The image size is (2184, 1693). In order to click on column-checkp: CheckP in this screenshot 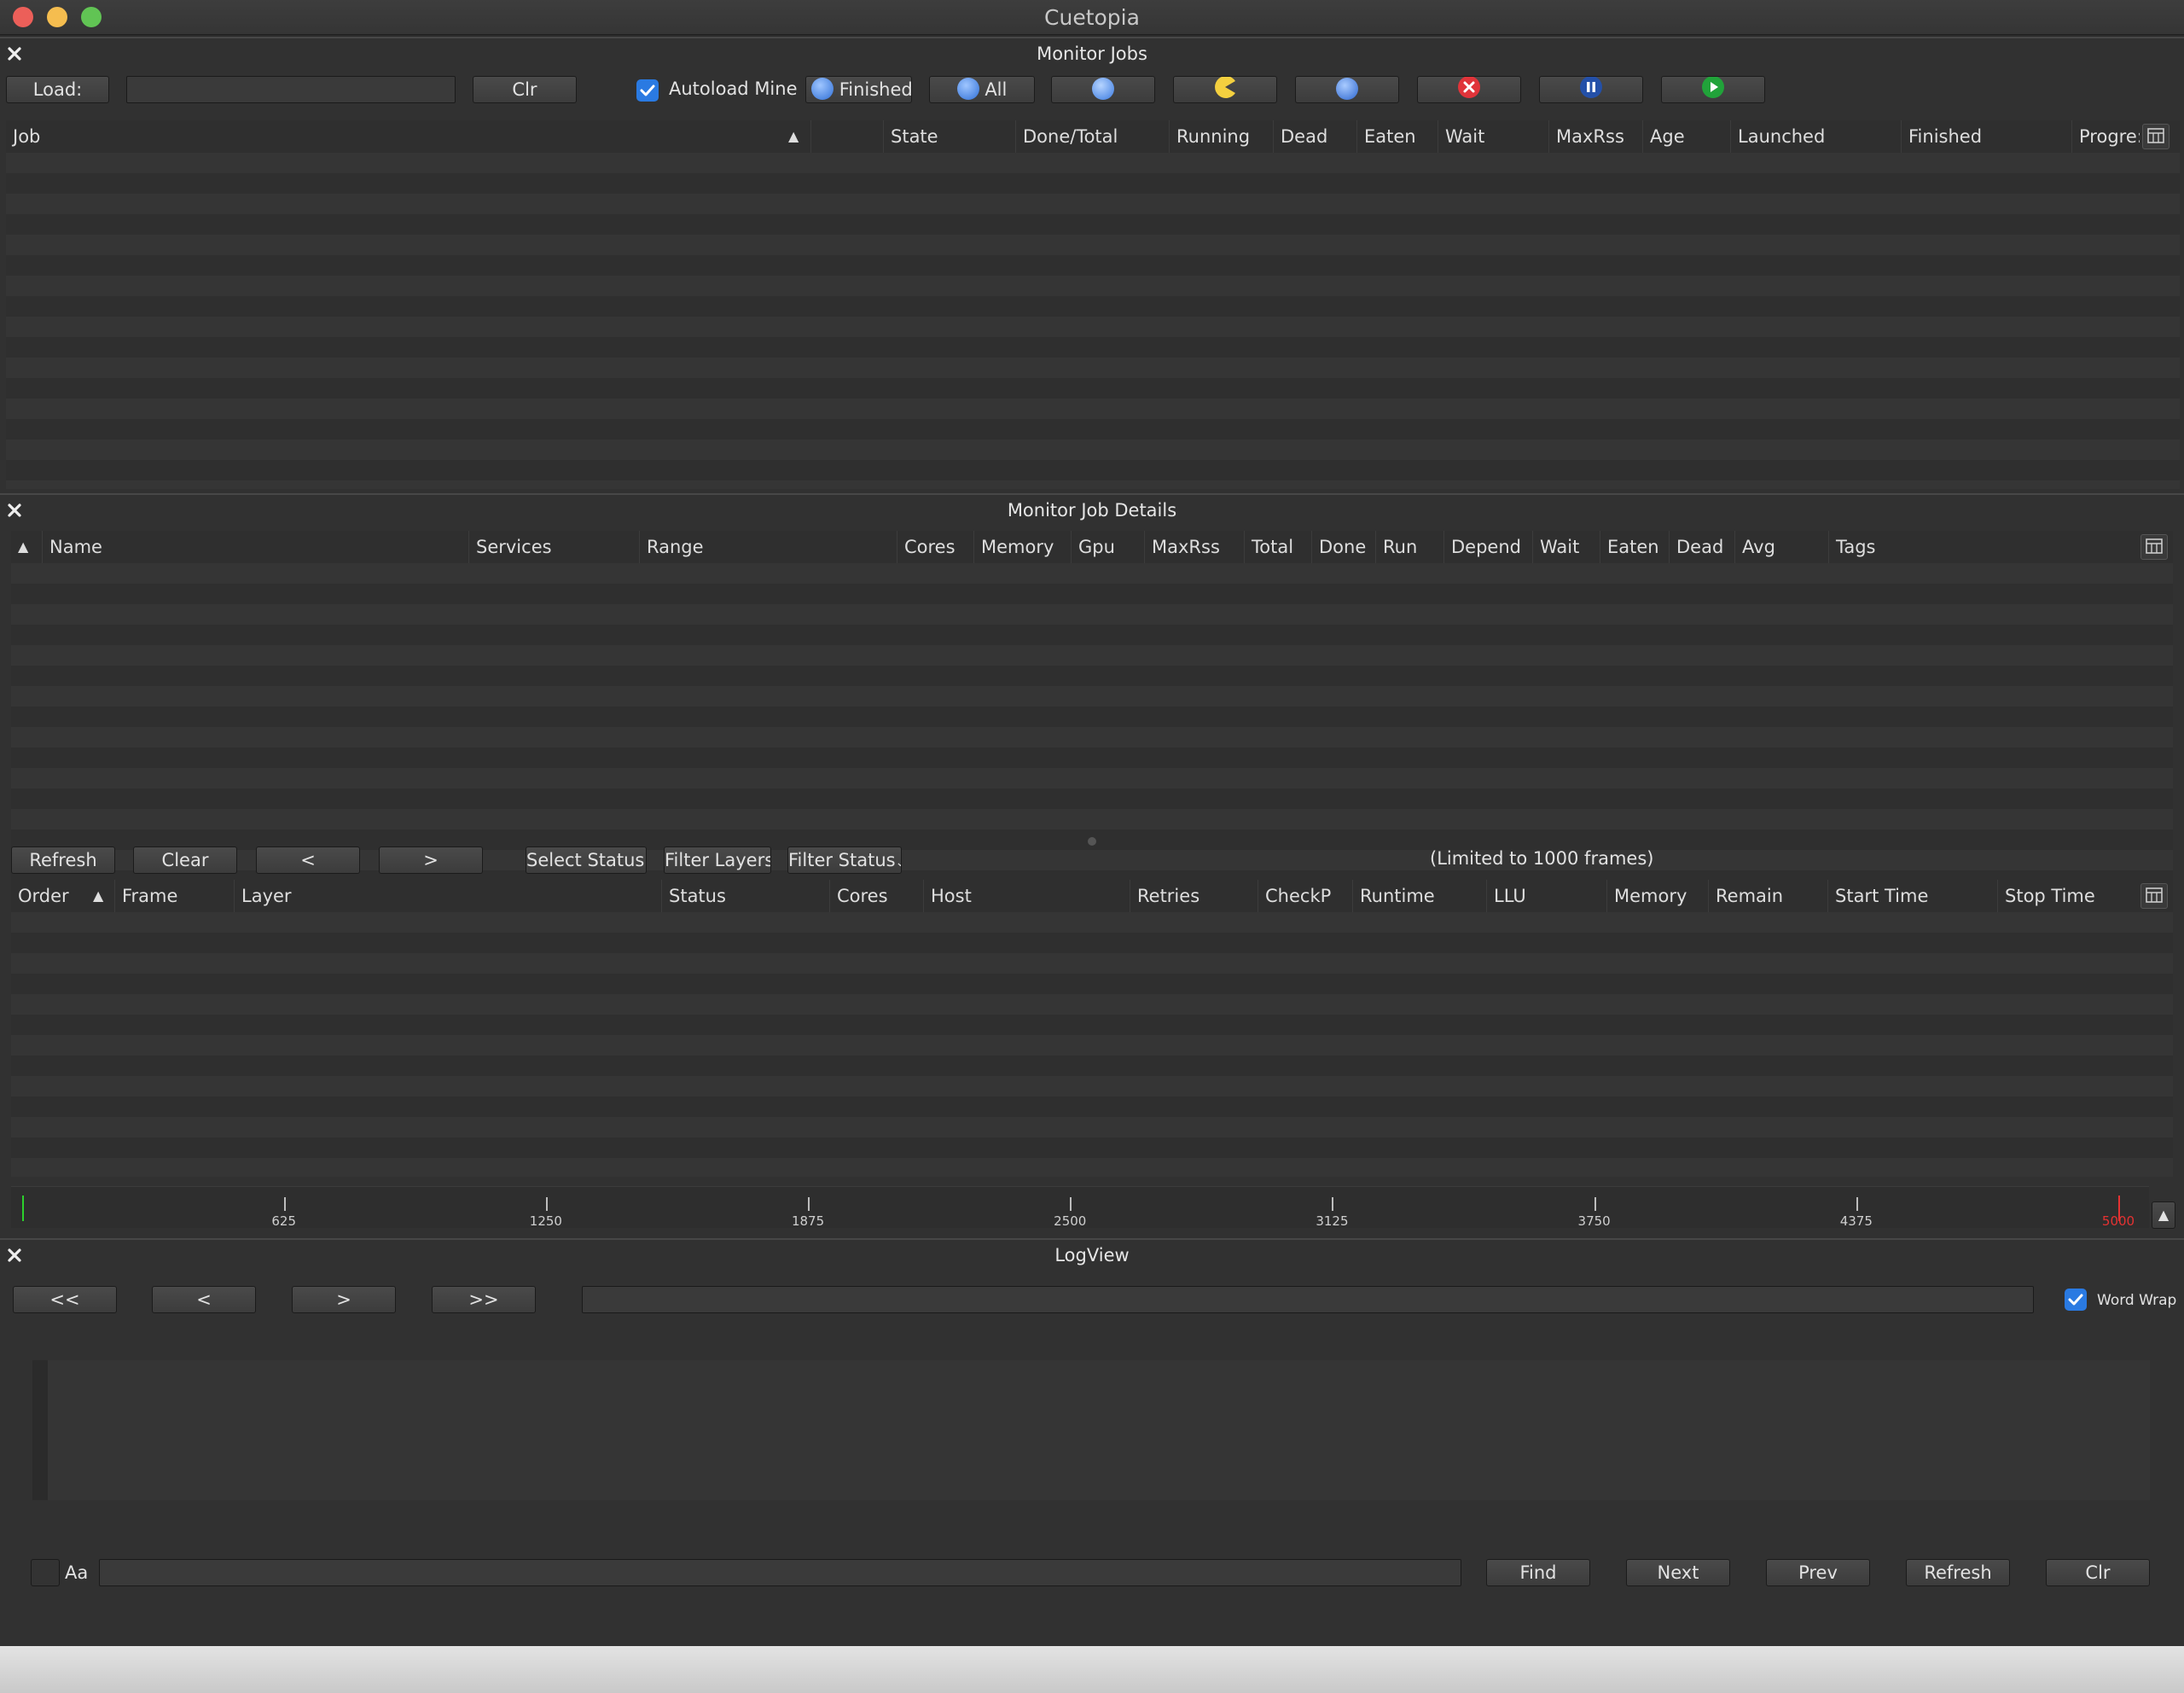, I will do `click(1305, 896)`.